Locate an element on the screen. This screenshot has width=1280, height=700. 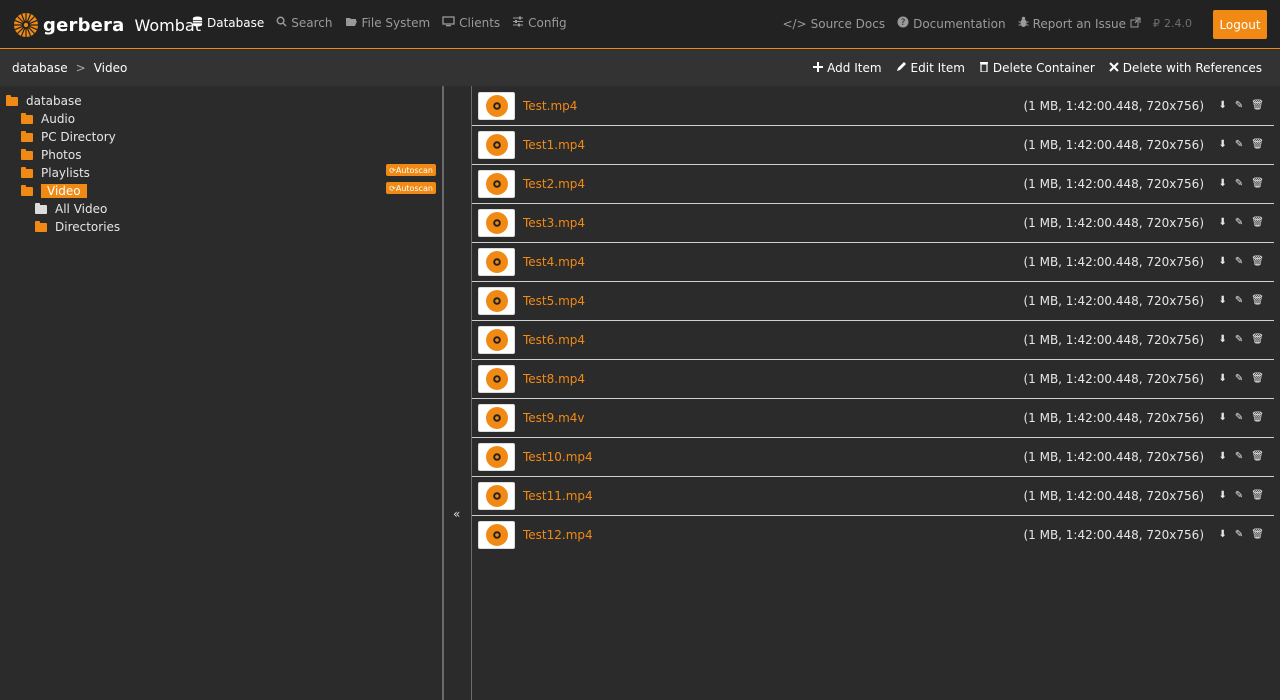
add-item-button: Add Item is located at coordinates (847, 68).